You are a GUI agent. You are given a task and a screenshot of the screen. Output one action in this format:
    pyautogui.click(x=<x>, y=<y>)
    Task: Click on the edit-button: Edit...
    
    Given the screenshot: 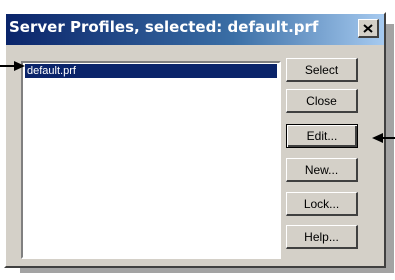 What is the action you would take?
    pyautogui.click(x=322, y=136)
    